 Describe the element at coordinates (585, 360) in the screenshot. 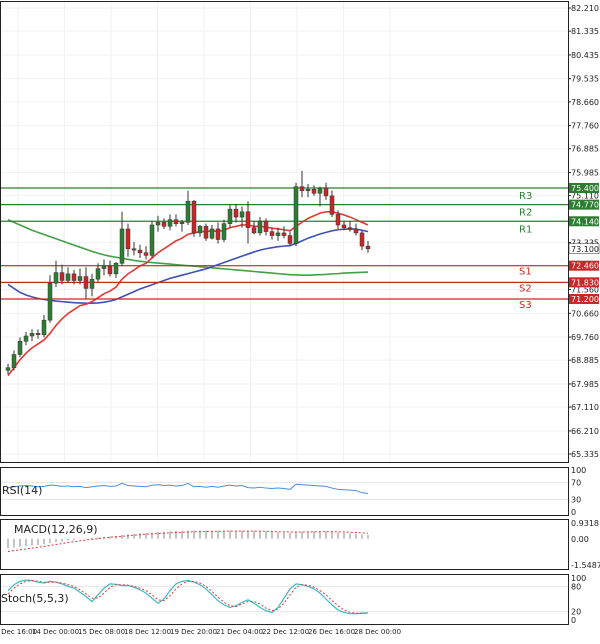

I see `price-tick-label: 68.885` at that location.